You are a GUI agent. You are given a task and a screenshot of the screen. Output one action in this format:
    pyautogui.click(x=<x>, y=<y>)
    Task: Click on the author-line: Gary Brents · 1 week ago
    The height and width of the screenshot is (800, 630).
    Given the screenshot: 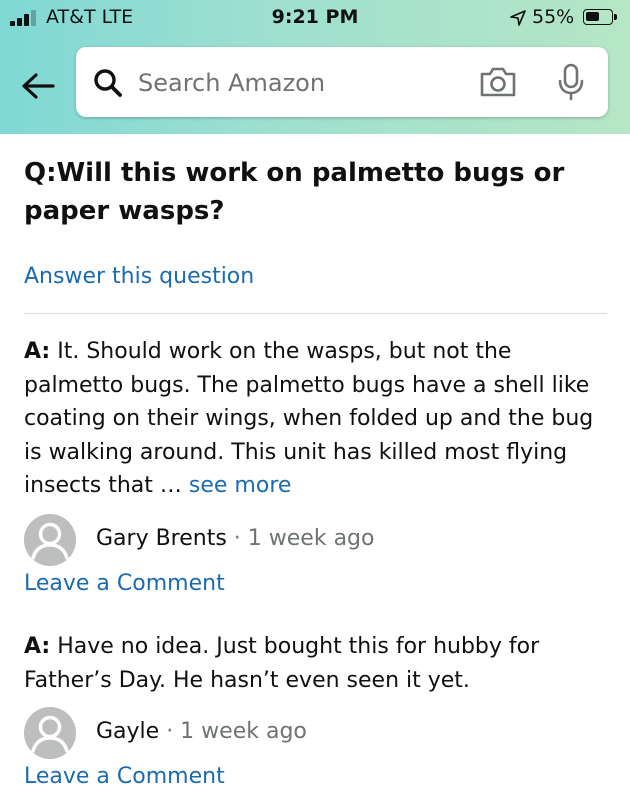 What is the action you would take?
    pyautogui.click(x=235, y=539)
    